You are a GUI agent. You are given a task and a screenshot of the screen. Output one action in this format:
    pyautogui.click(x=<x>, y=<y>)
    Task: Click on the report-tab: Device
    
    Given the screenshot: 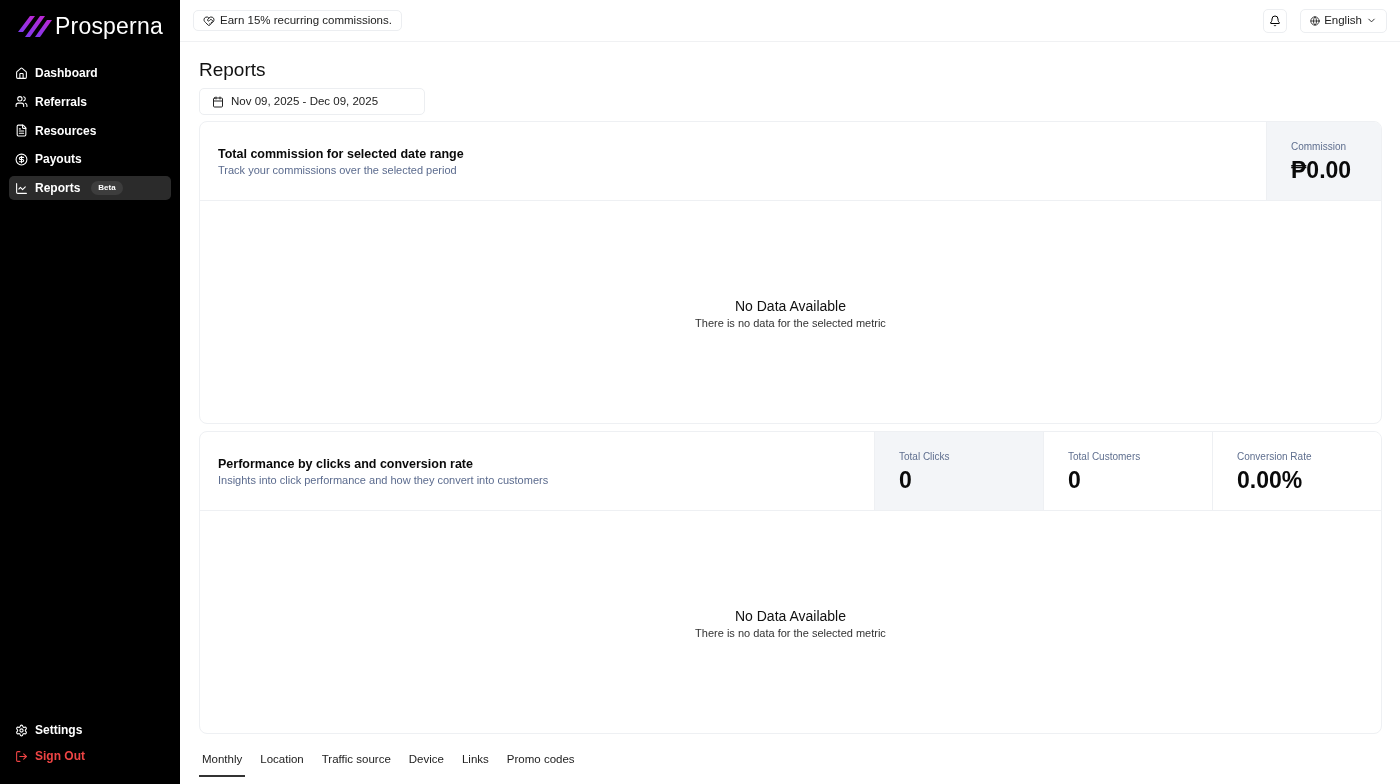 What is the action you would take?
    pyautogui.click(x=426, y=760)
    